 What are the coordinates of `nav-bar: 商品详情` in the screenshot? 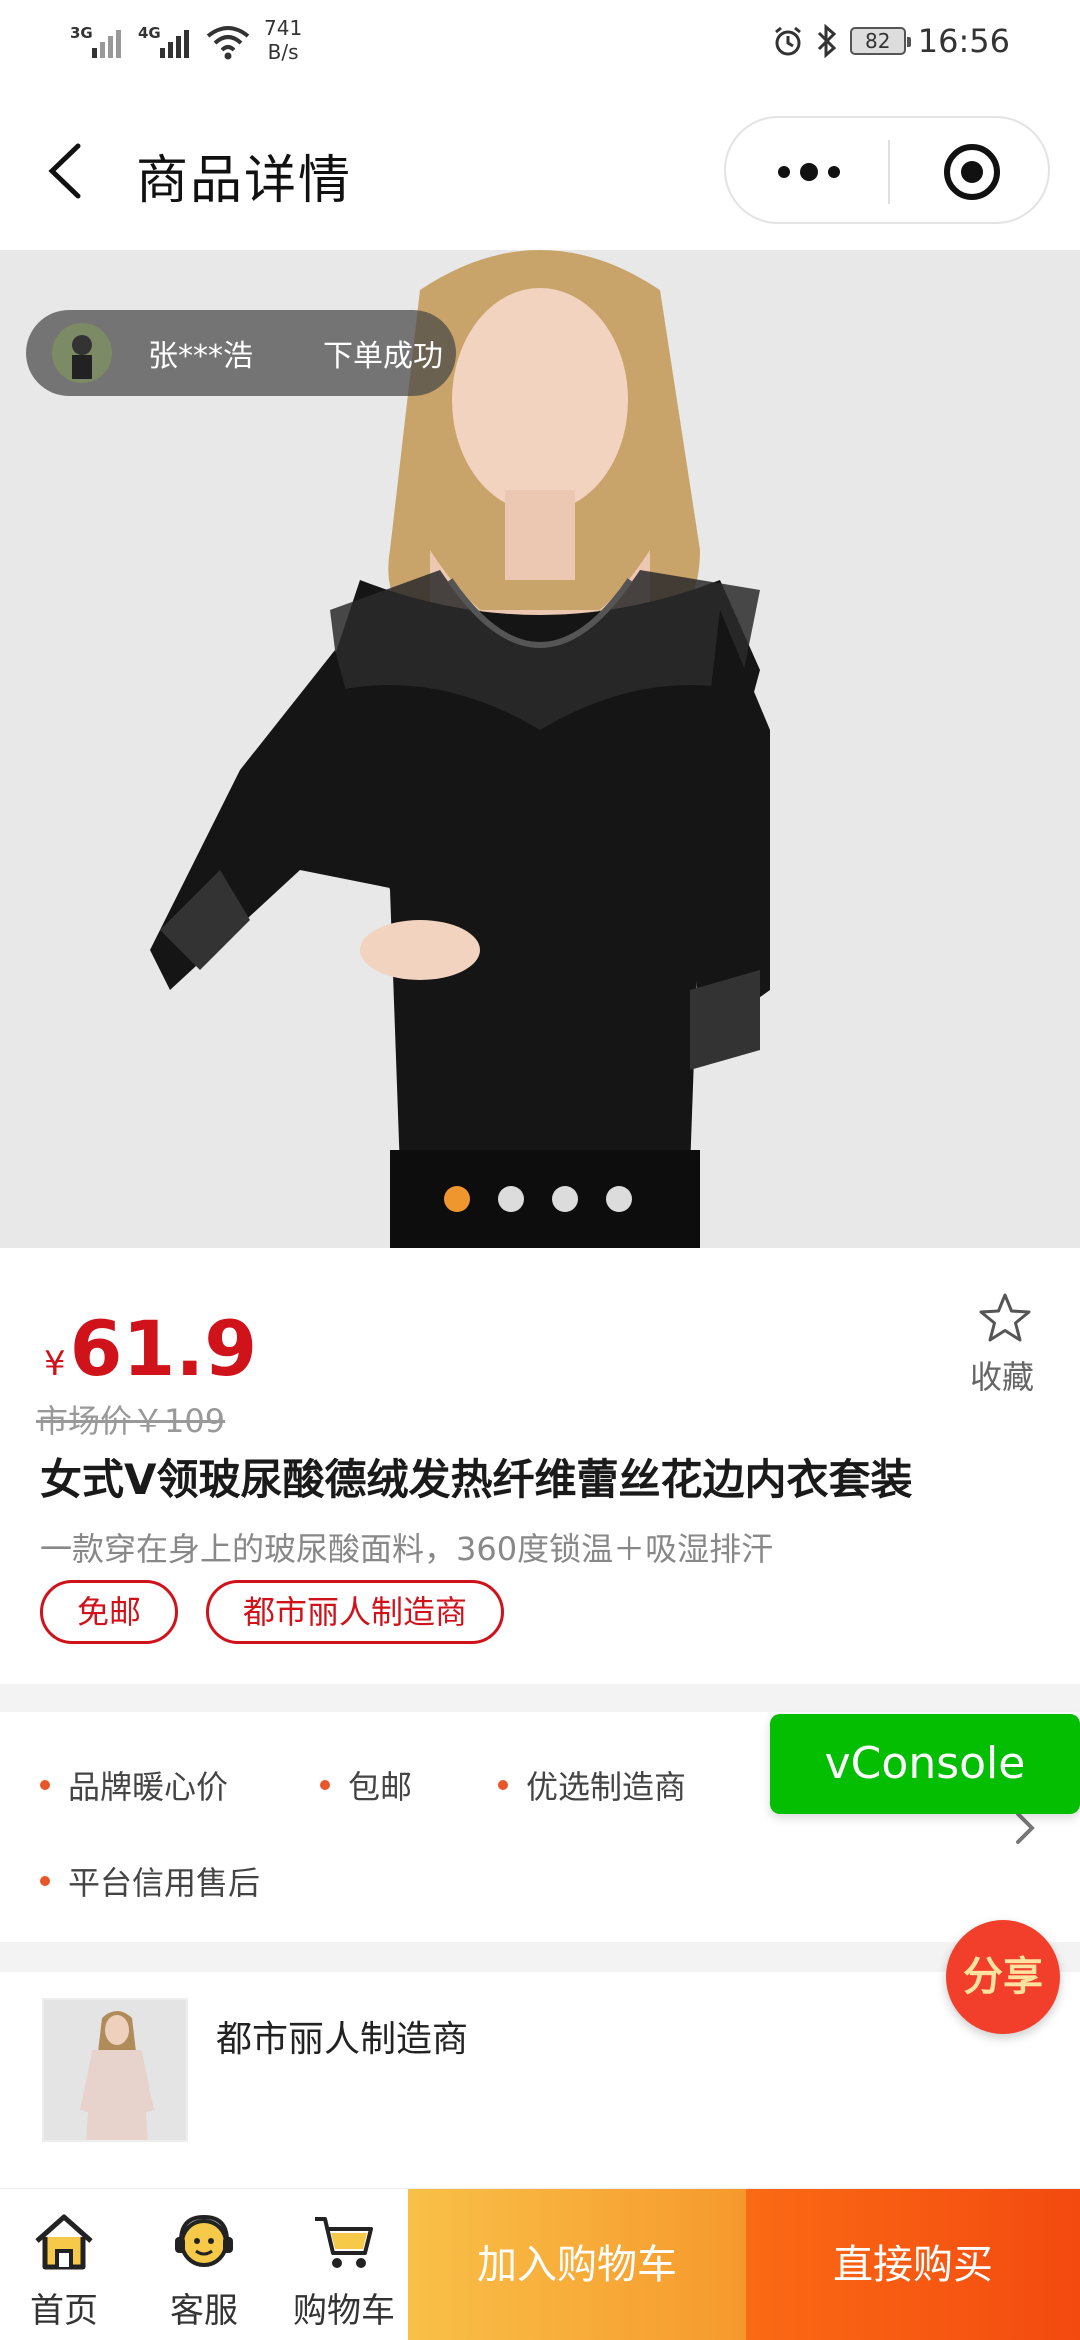 It's located at (540, 170).